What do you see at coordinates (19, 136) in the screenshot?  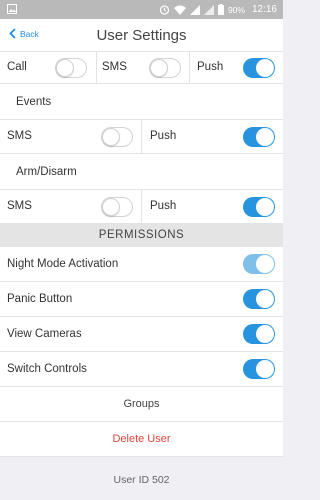 I see `events-sms-label: SMS` at bounding box center [19, 136].